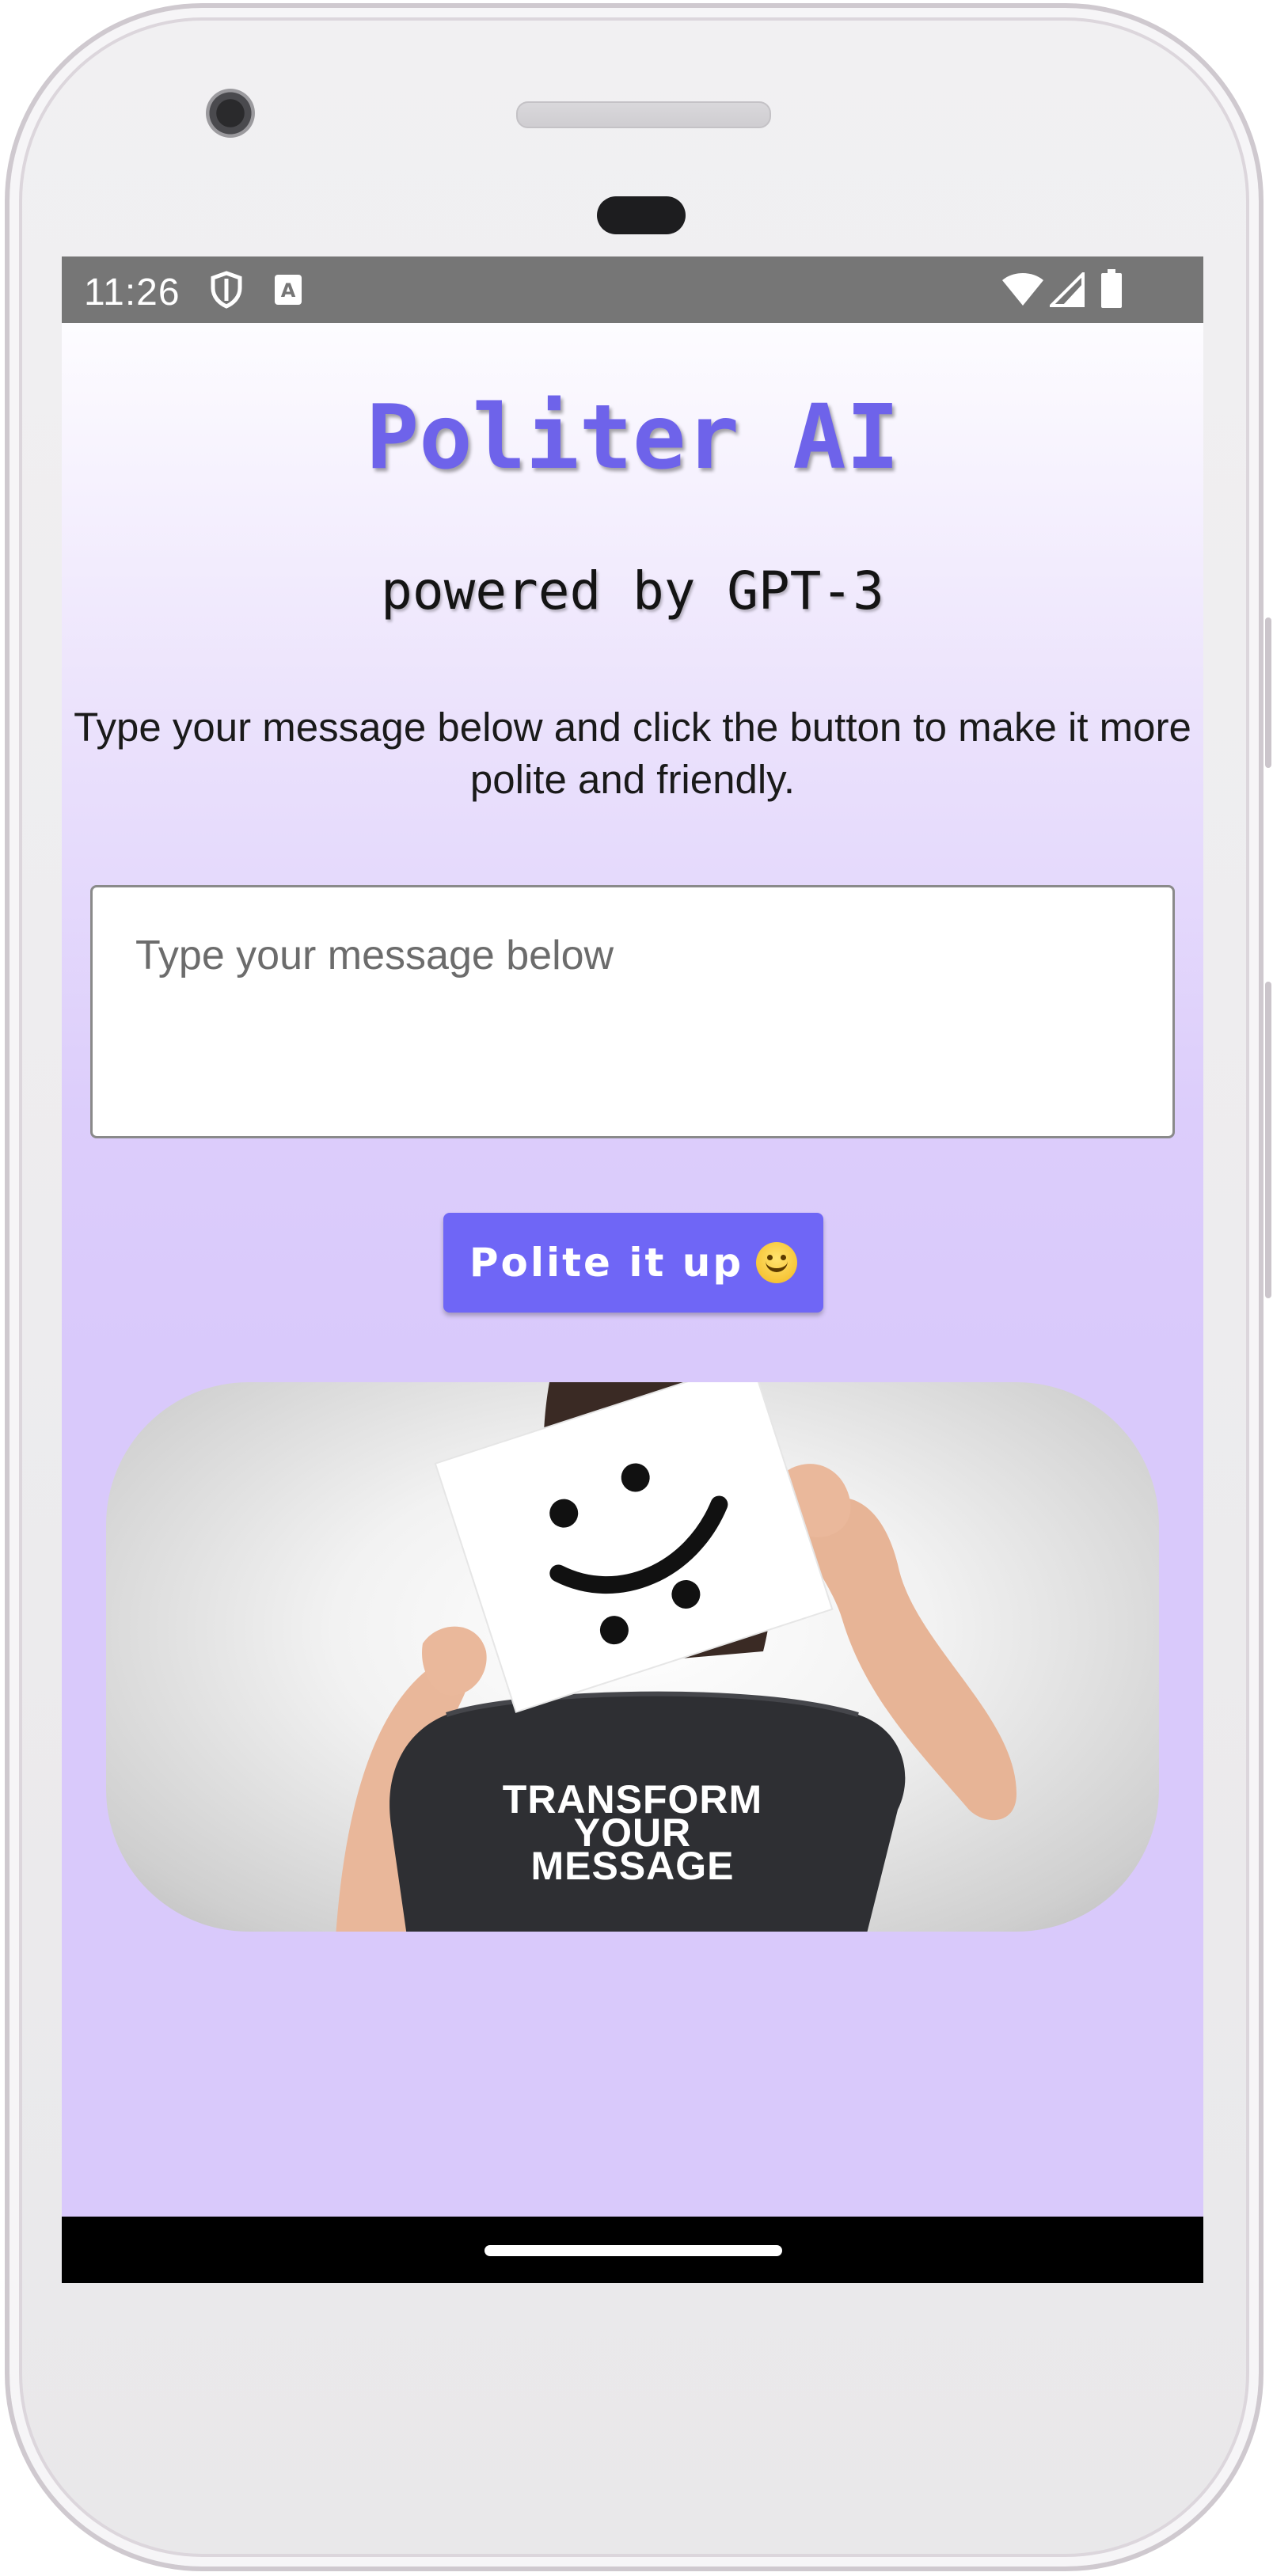 This screenshot has width=1273, height=2576. I want to click on home-gesture-handle, so click(633, 2250).